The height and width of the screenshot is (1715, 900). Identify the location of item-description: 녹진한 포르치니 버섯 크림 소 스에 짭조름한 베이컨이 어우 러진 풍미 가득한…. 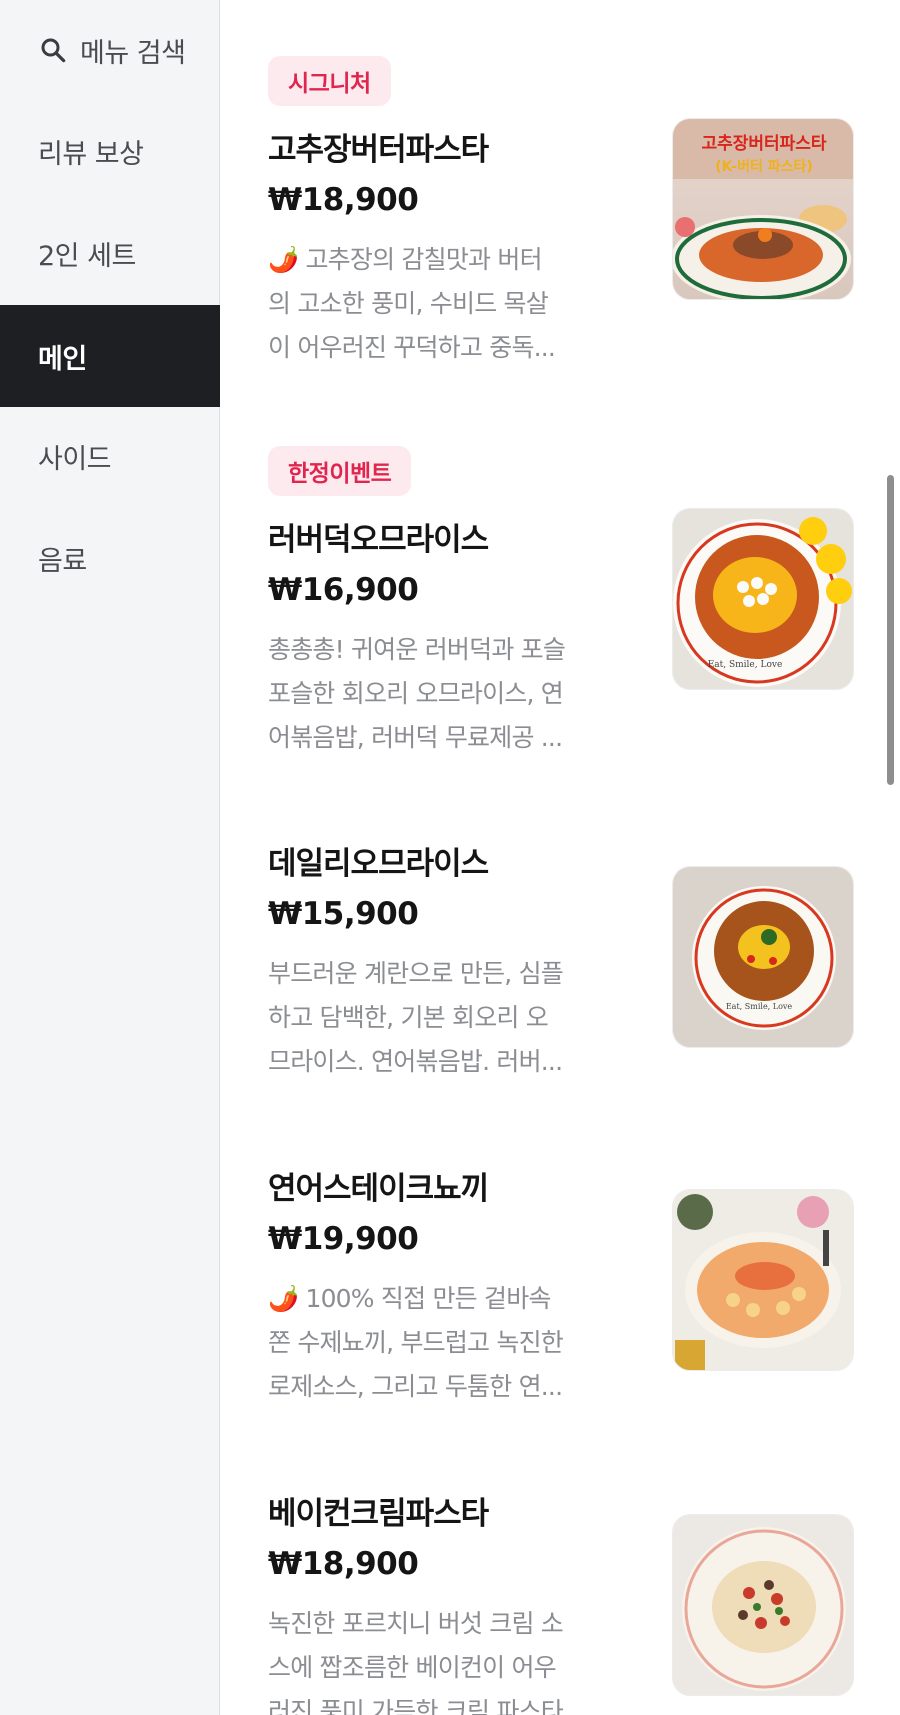
(416, 1662).